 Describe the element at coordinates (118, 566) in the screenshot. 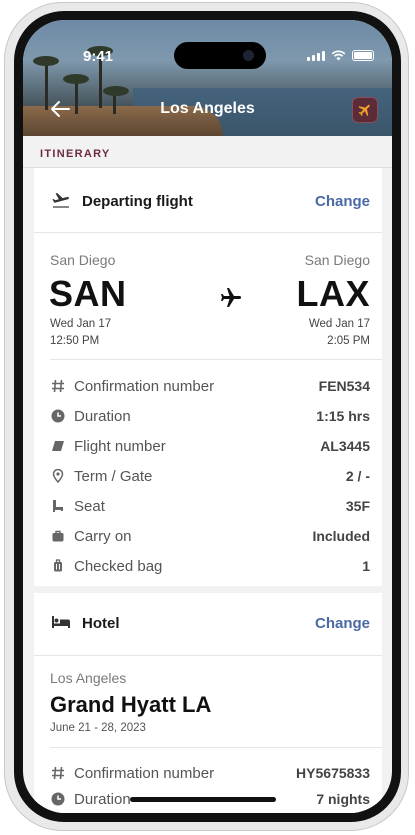

I see `detail-label: Checked bag` at that location.